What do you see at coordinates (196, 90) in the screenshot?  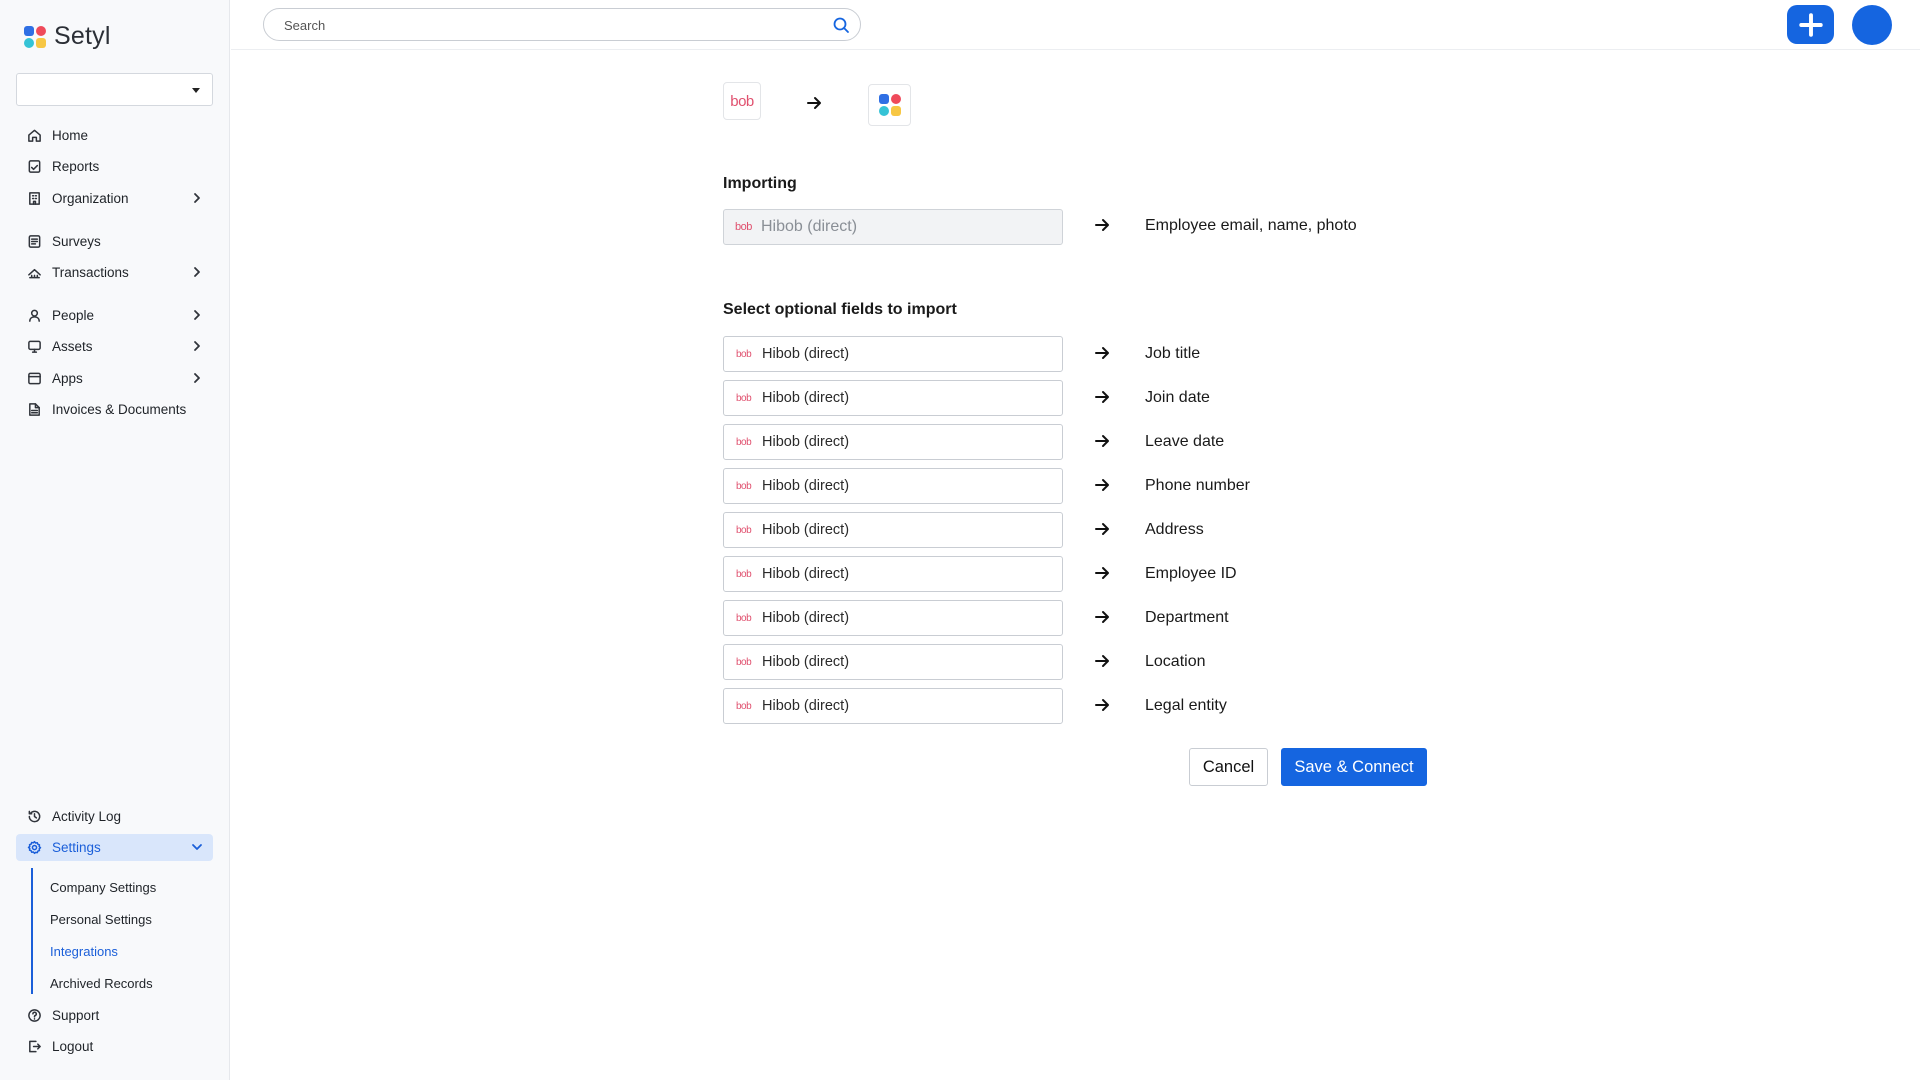 I see `caret-down-icon` at bounding box center [196, 90].